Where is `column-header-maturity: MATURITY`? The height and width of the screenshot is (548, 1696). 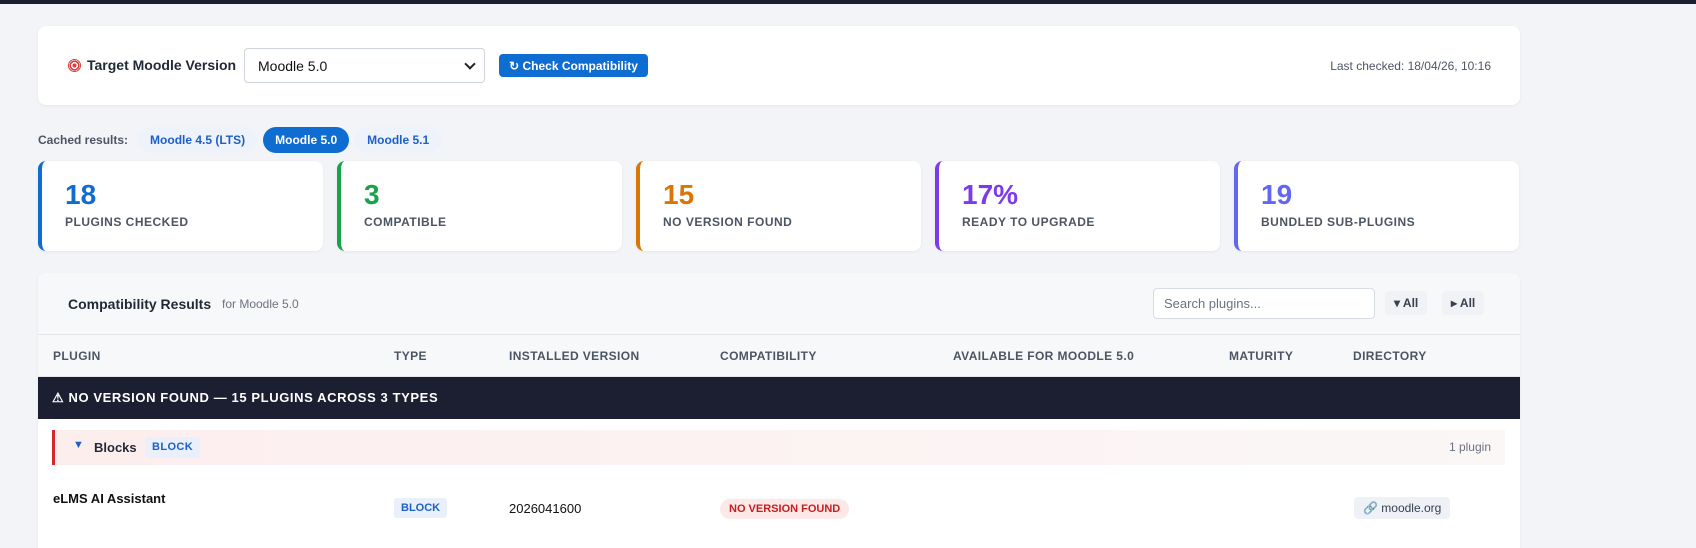
column-header-maturity: MATURITY is located at coordinates (1261, 356).